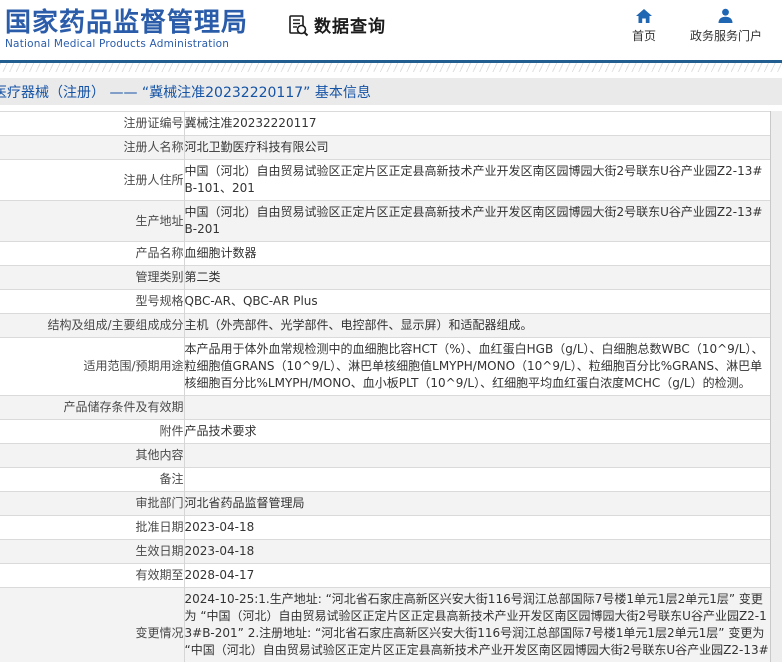  I want to click on field-label: 注册人名称, so click(92, 147).